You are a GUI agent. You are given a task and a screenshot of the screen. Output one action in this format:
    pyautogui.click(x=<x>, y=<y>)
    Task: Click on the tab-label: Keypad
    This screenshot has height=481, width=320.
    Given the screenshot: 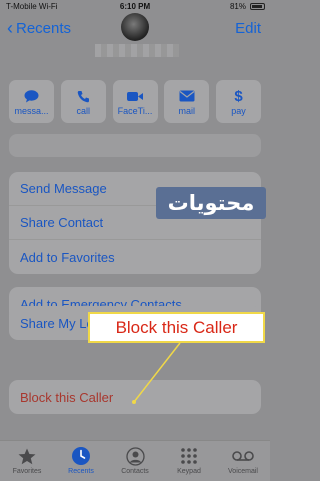 What is the action you would take?
    pyautogui.click(x=189, y=471)
    